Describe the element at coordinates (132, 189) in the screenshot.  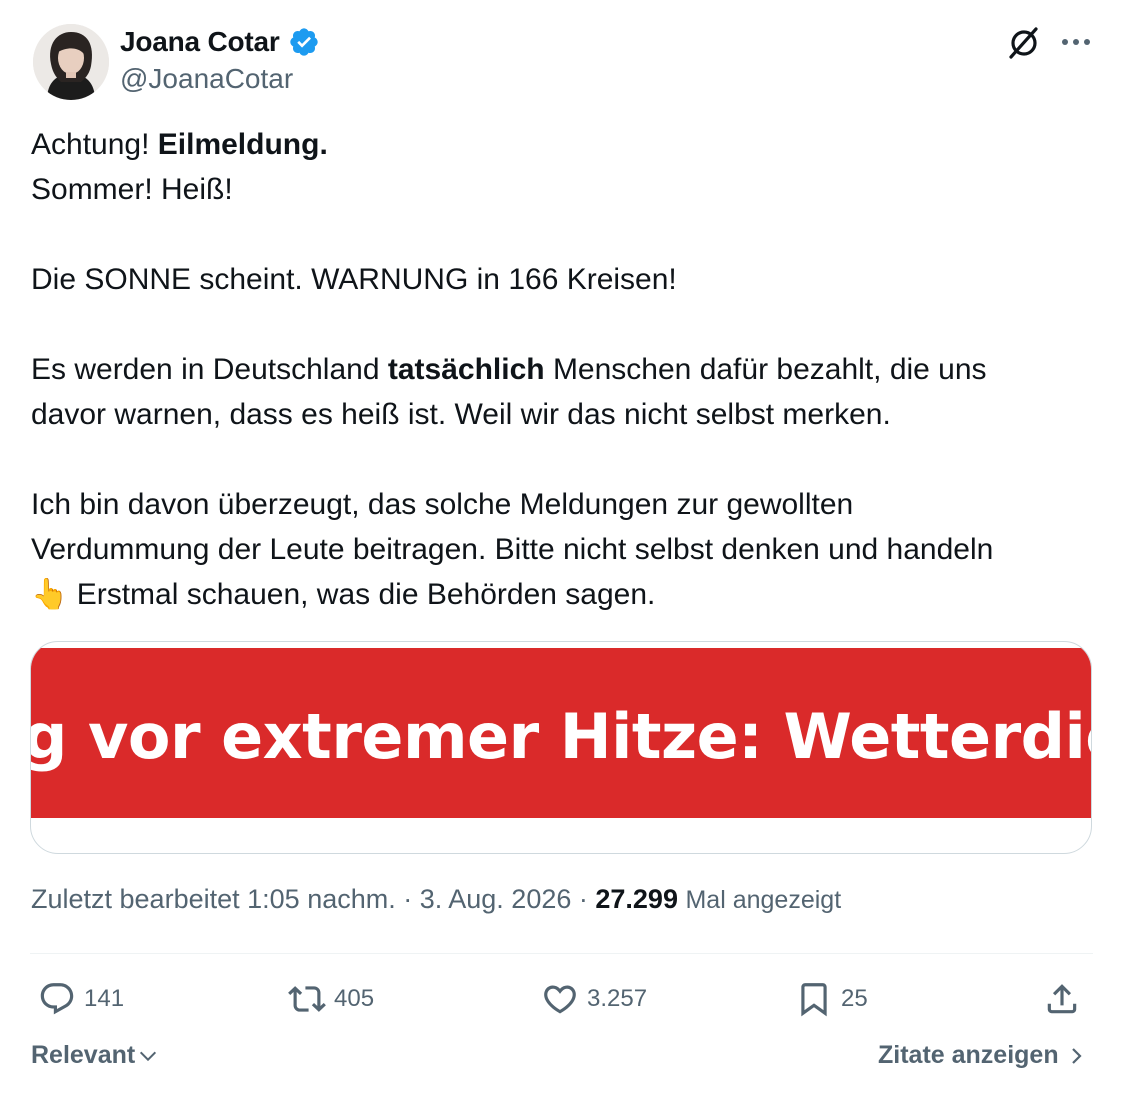
I see `tweet-line: Sommer! Heiß!` at that location.